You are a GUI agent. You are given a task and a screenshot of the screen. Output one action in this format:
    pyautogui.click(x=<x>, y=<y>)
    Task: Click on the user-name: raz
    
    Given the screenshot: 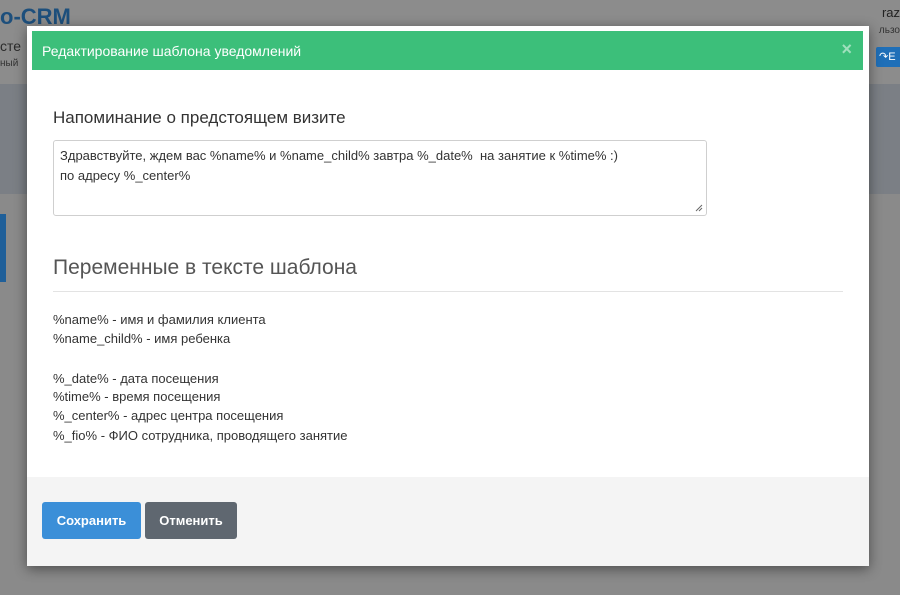 What is the action you would take?
    pyautogui.click(x=890, y=12)
    